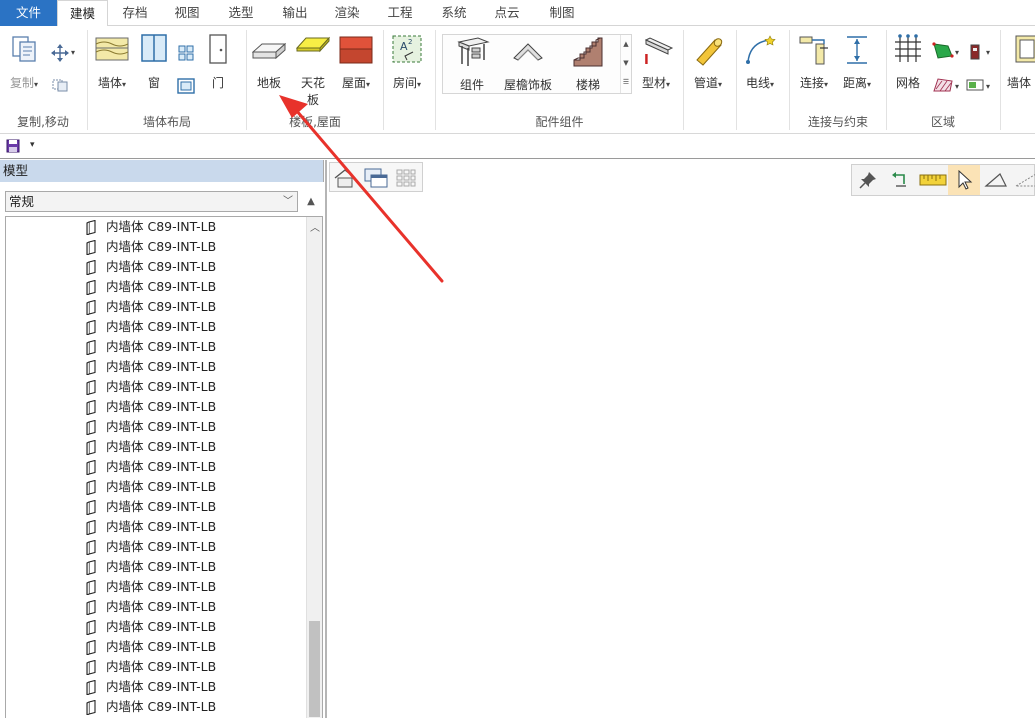  I want to click on opening-grid-icon, so click(186, 53).